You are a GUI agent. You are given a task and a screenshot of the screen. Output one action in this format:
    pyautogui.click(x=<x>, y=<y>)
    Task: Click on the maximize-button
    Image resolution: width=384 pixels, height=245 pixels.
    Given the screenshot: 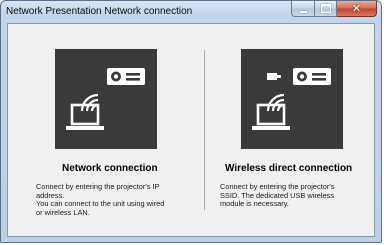 What is the action you would take?
    pyautogui.click(x=326, y=9)
    